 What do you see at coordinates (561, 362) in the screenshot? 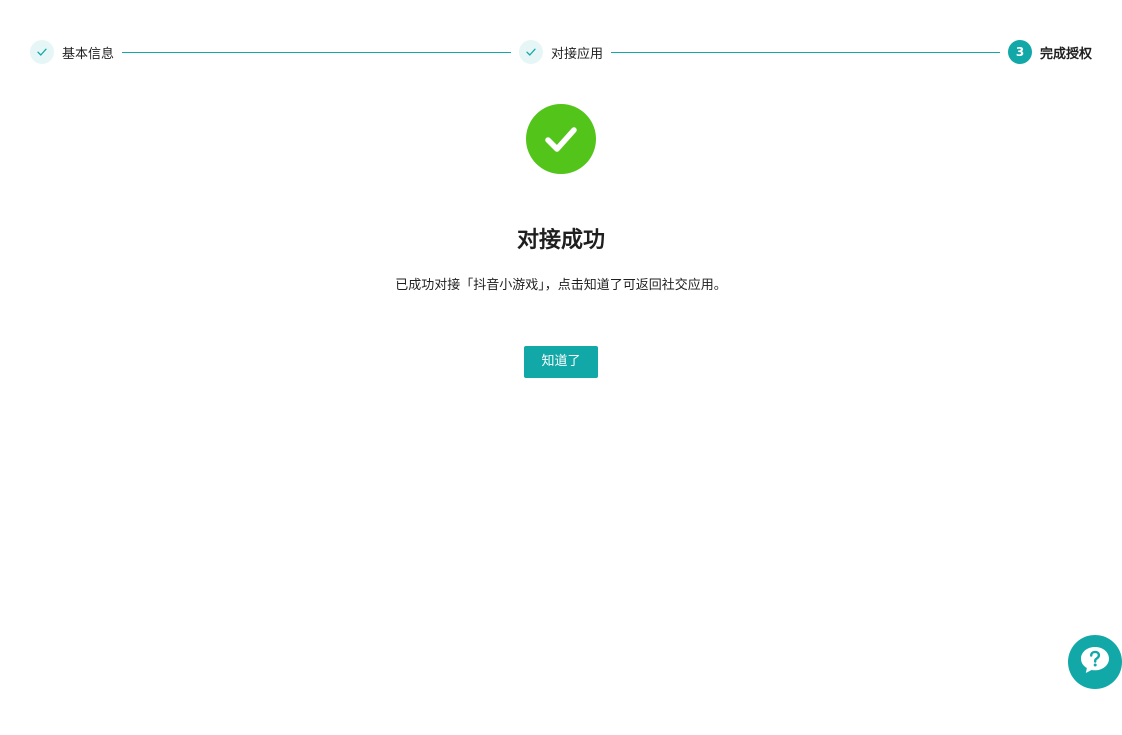
I see `acknowledge-button: 知道了` at bounding box center [561, 362].